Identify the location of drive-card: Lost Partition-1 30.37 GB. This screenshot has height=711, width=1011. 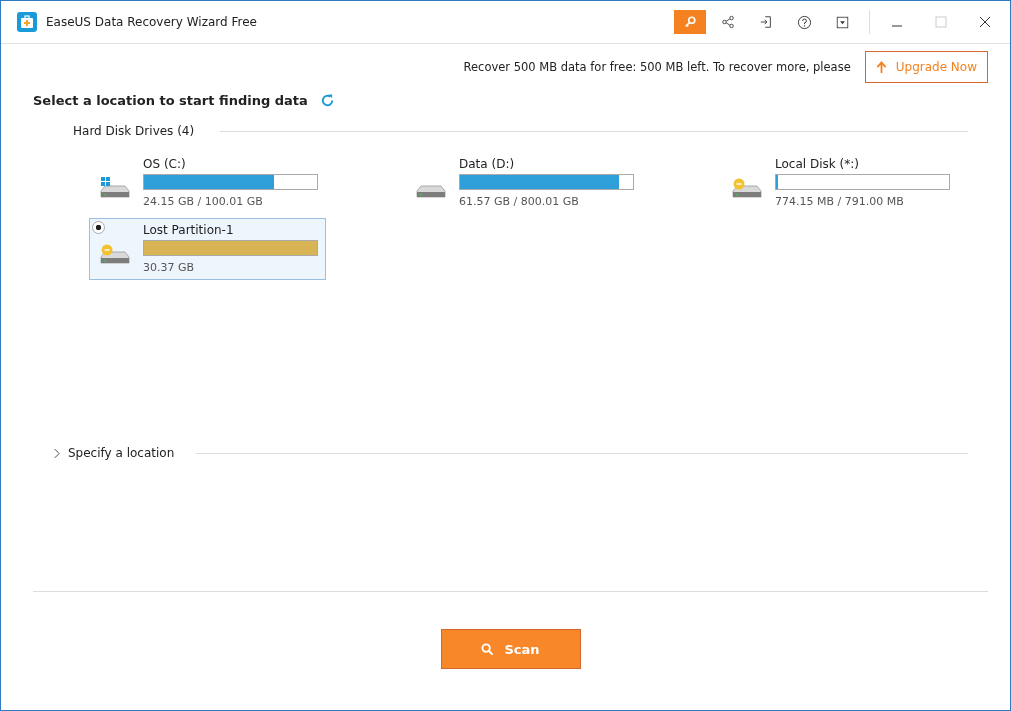
(207, 249).